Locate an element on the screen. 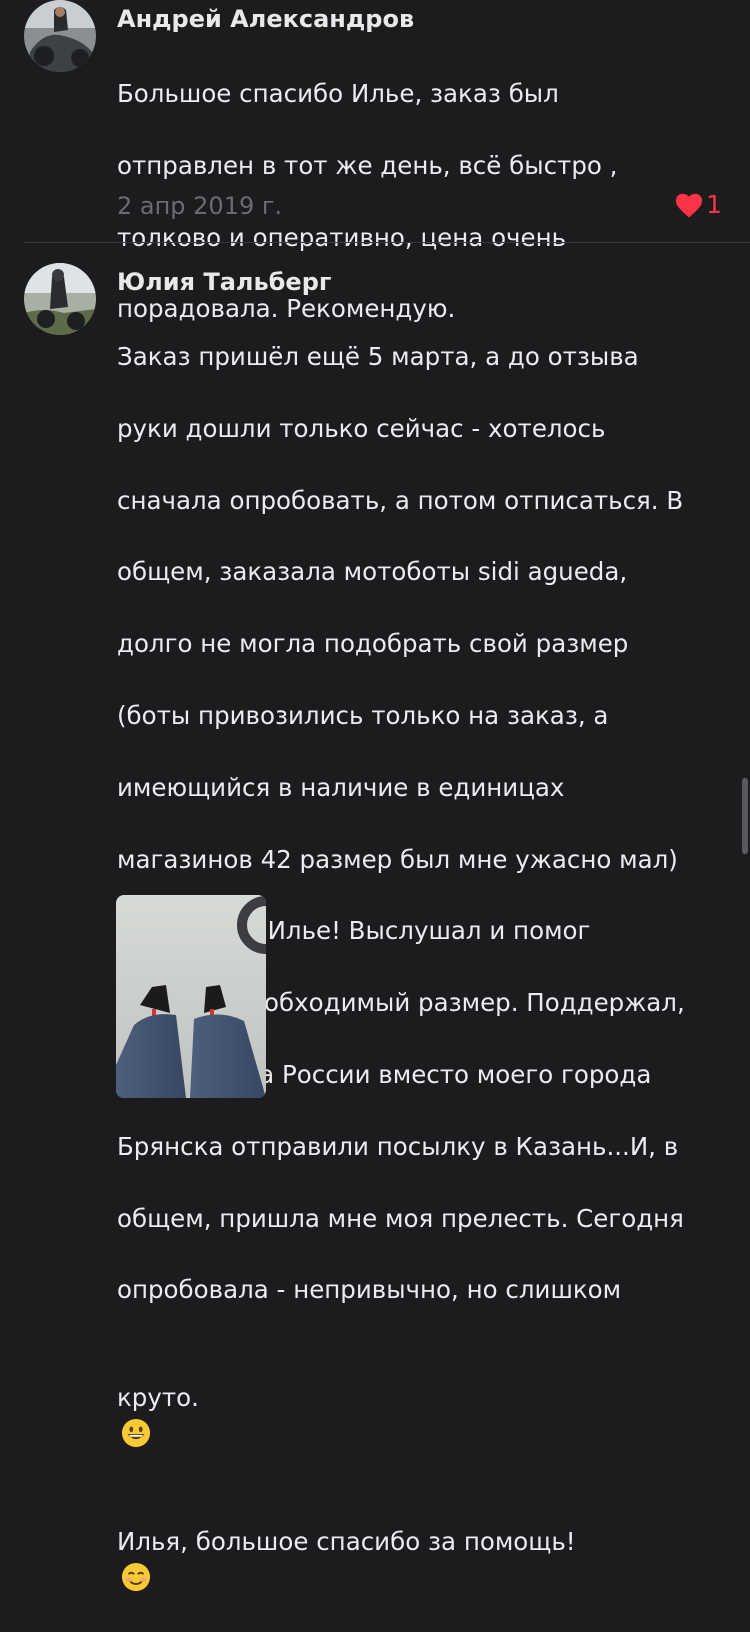 This screenshot has height=1632, width=750. comment-line: долго не могла подобрать свой размер is located at coordinates (373, 644).